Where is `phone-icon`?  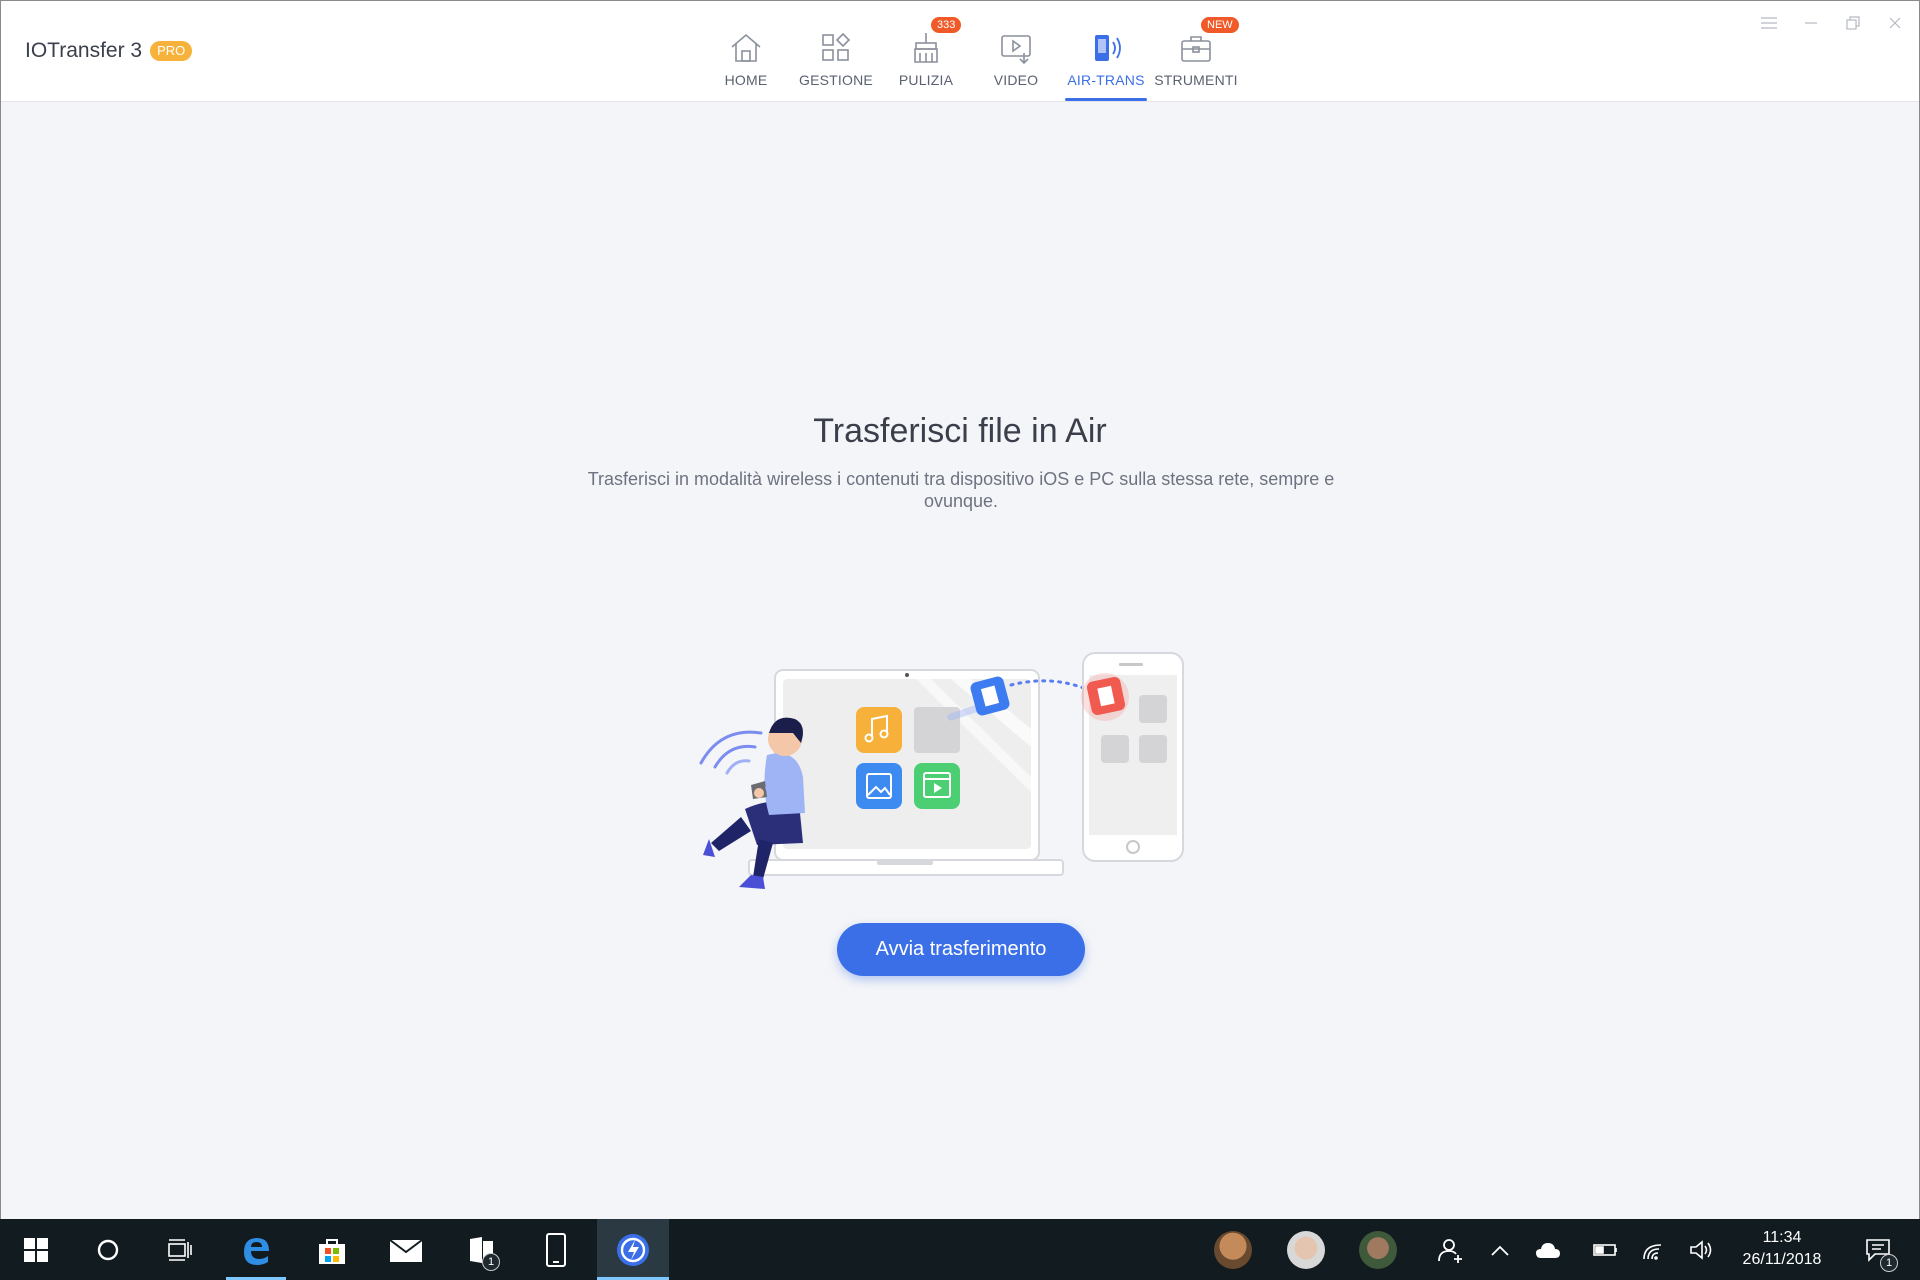
phone-icon is located at coordinates (556, 1249).